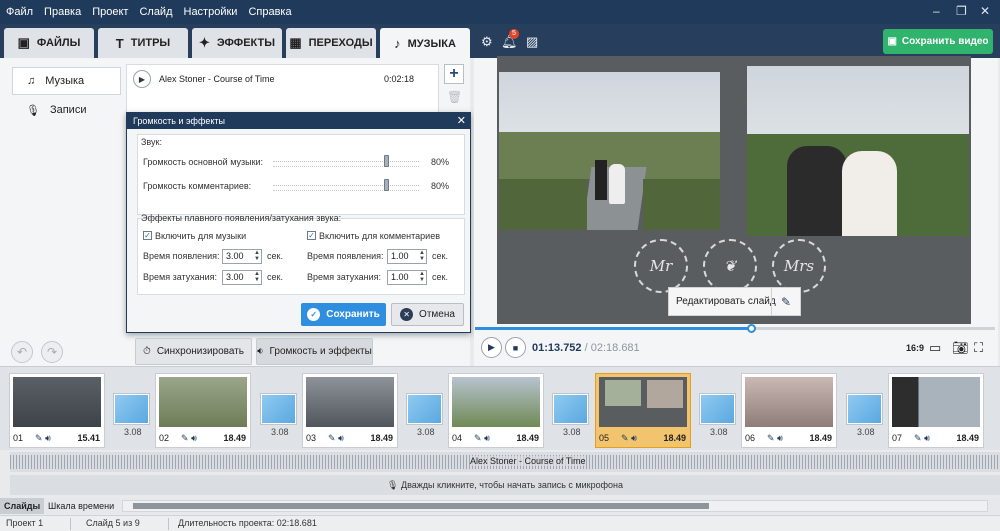 The image size is (1000, 531). I want to click on menu-help: Справка, so click(269, 12).